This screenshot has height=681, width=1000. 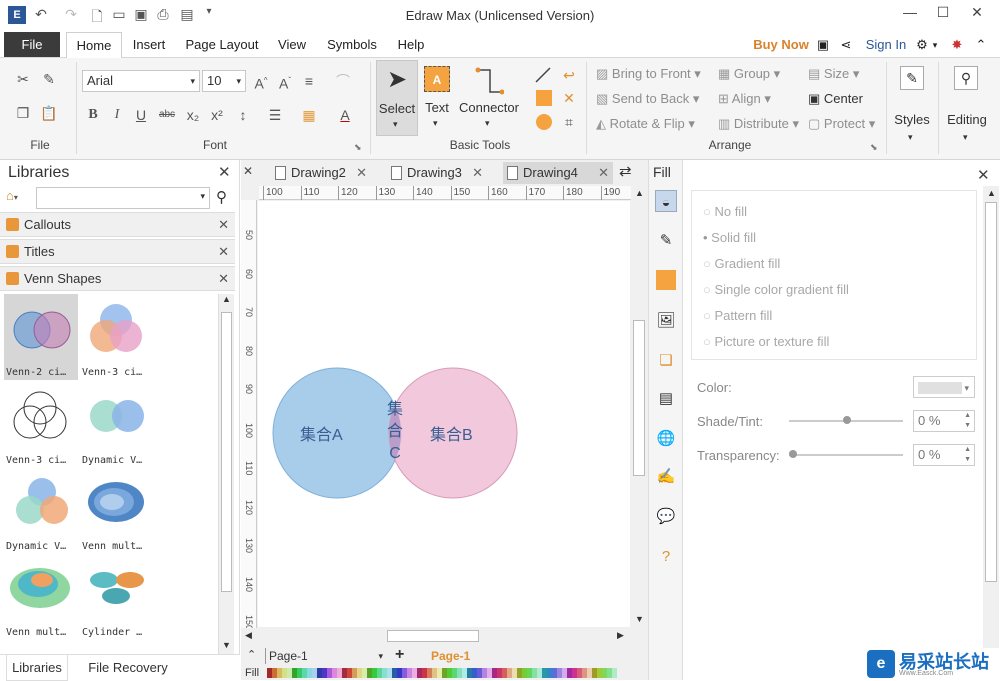 What do you see at coordinates (846, 454) in the screenshot?
I see `transparency-slider` at bounding box center [846, 454].